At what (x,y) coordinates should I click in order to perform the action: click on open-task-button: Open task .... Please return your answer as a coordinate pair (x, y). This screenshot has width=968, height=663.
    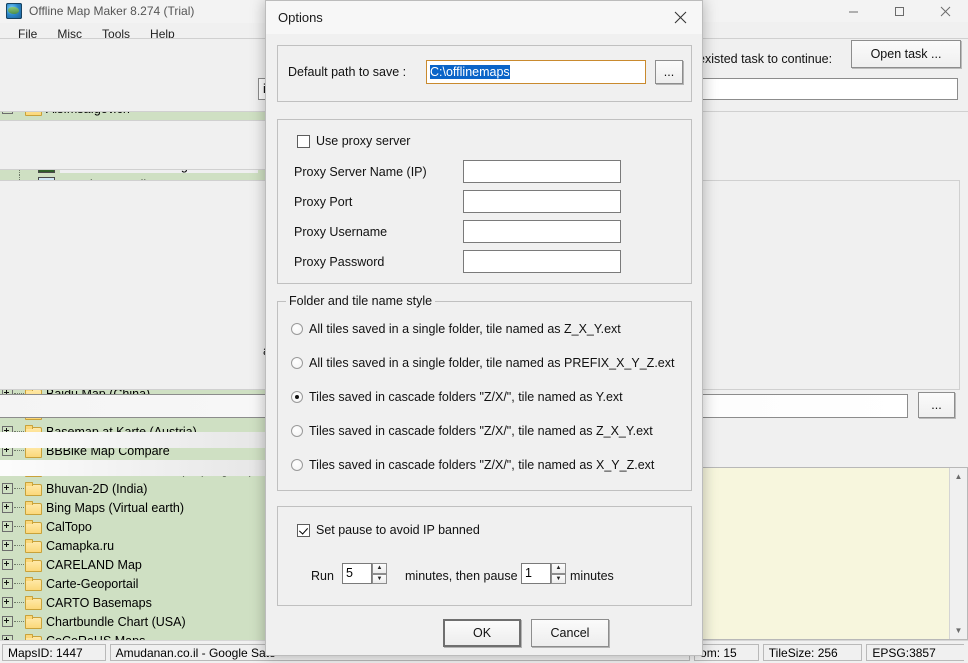
    Looking at the image, I should click on (906, 54).